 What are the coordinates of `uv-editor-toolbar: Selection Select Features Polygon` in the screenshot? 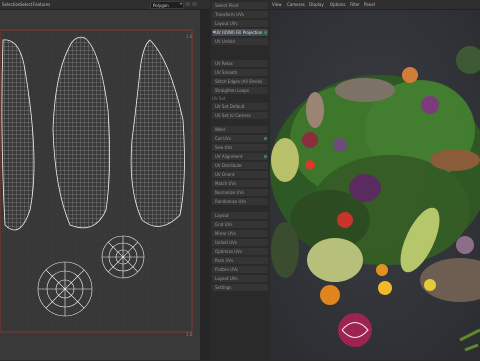 It's located at (105, 5).